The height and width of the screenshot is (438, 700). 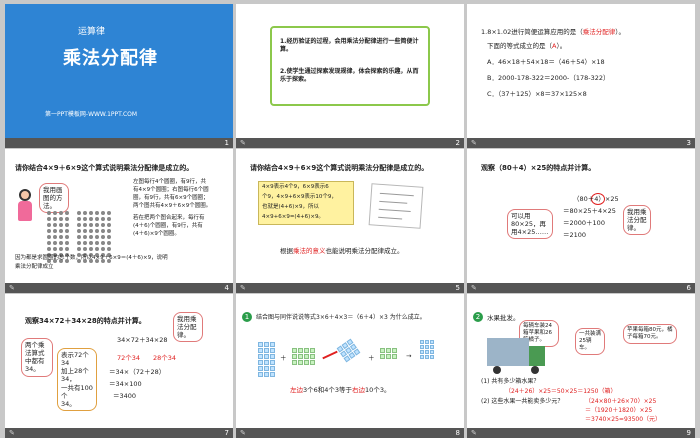 What do you see at coordinates (623, 419) in the screenshot?
I see `answer-2-line: ＝3740×25=93500（元）` at bounding box center [623, 419].